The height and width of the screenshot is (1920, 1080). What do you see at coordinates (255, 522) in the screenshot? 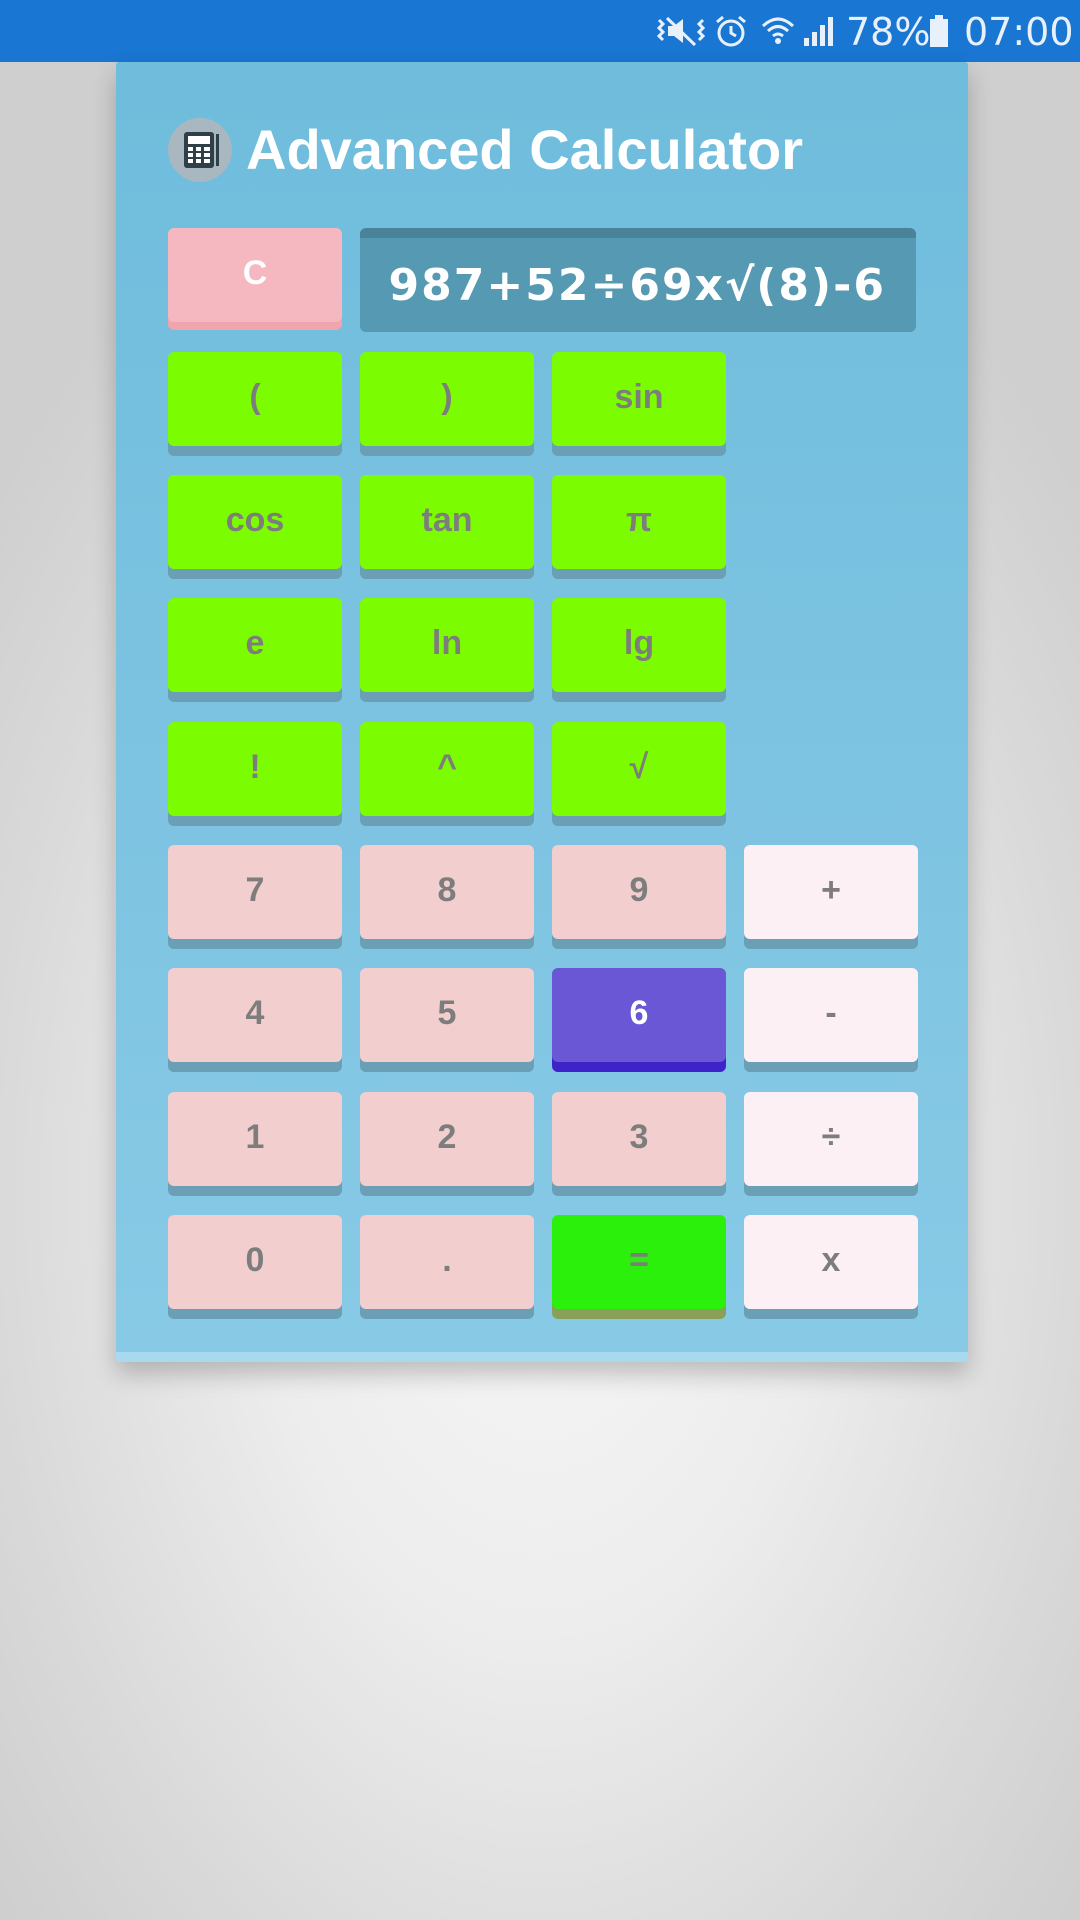
I see `cos-button: cos` at bounding box center [255, 522].